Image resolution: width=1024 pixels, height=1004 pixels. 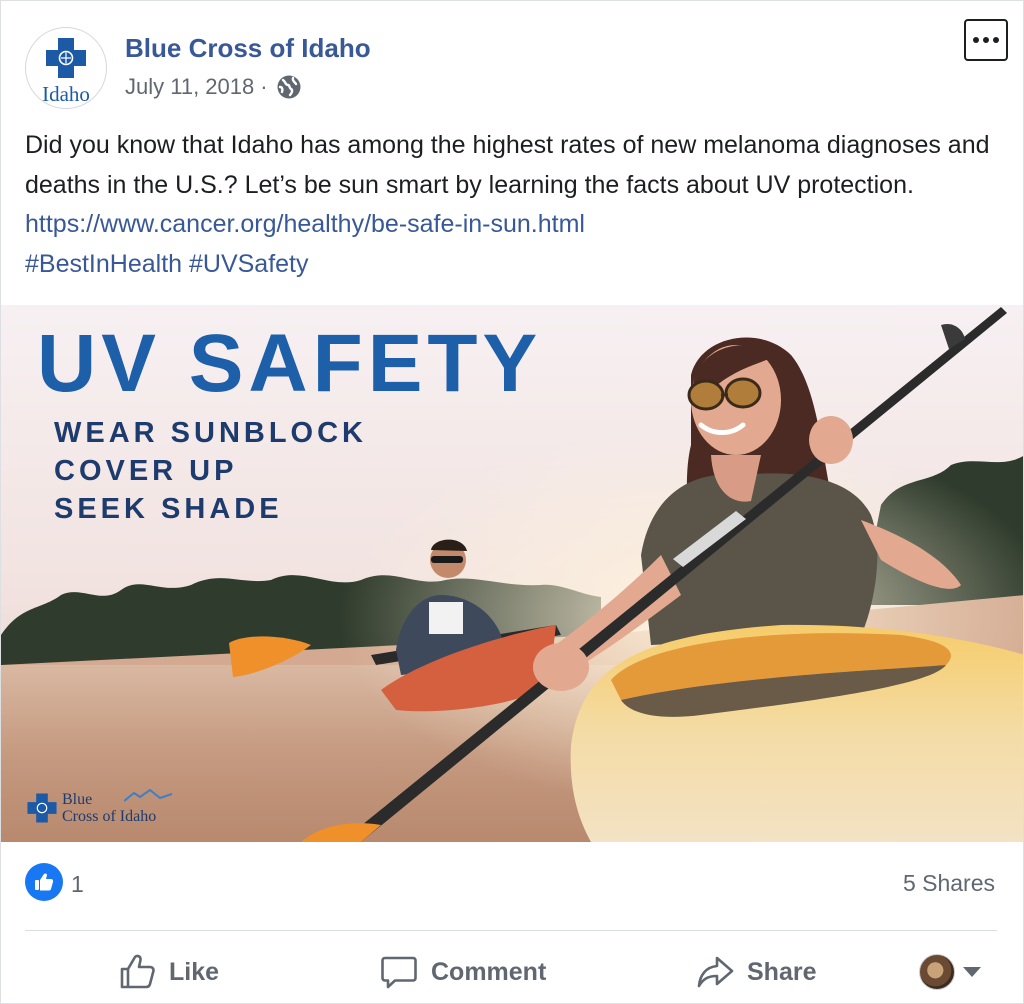 What do you see at coordinates (511, 930) in the screenshot?
I see `divider` at bounding box center [511, 930].